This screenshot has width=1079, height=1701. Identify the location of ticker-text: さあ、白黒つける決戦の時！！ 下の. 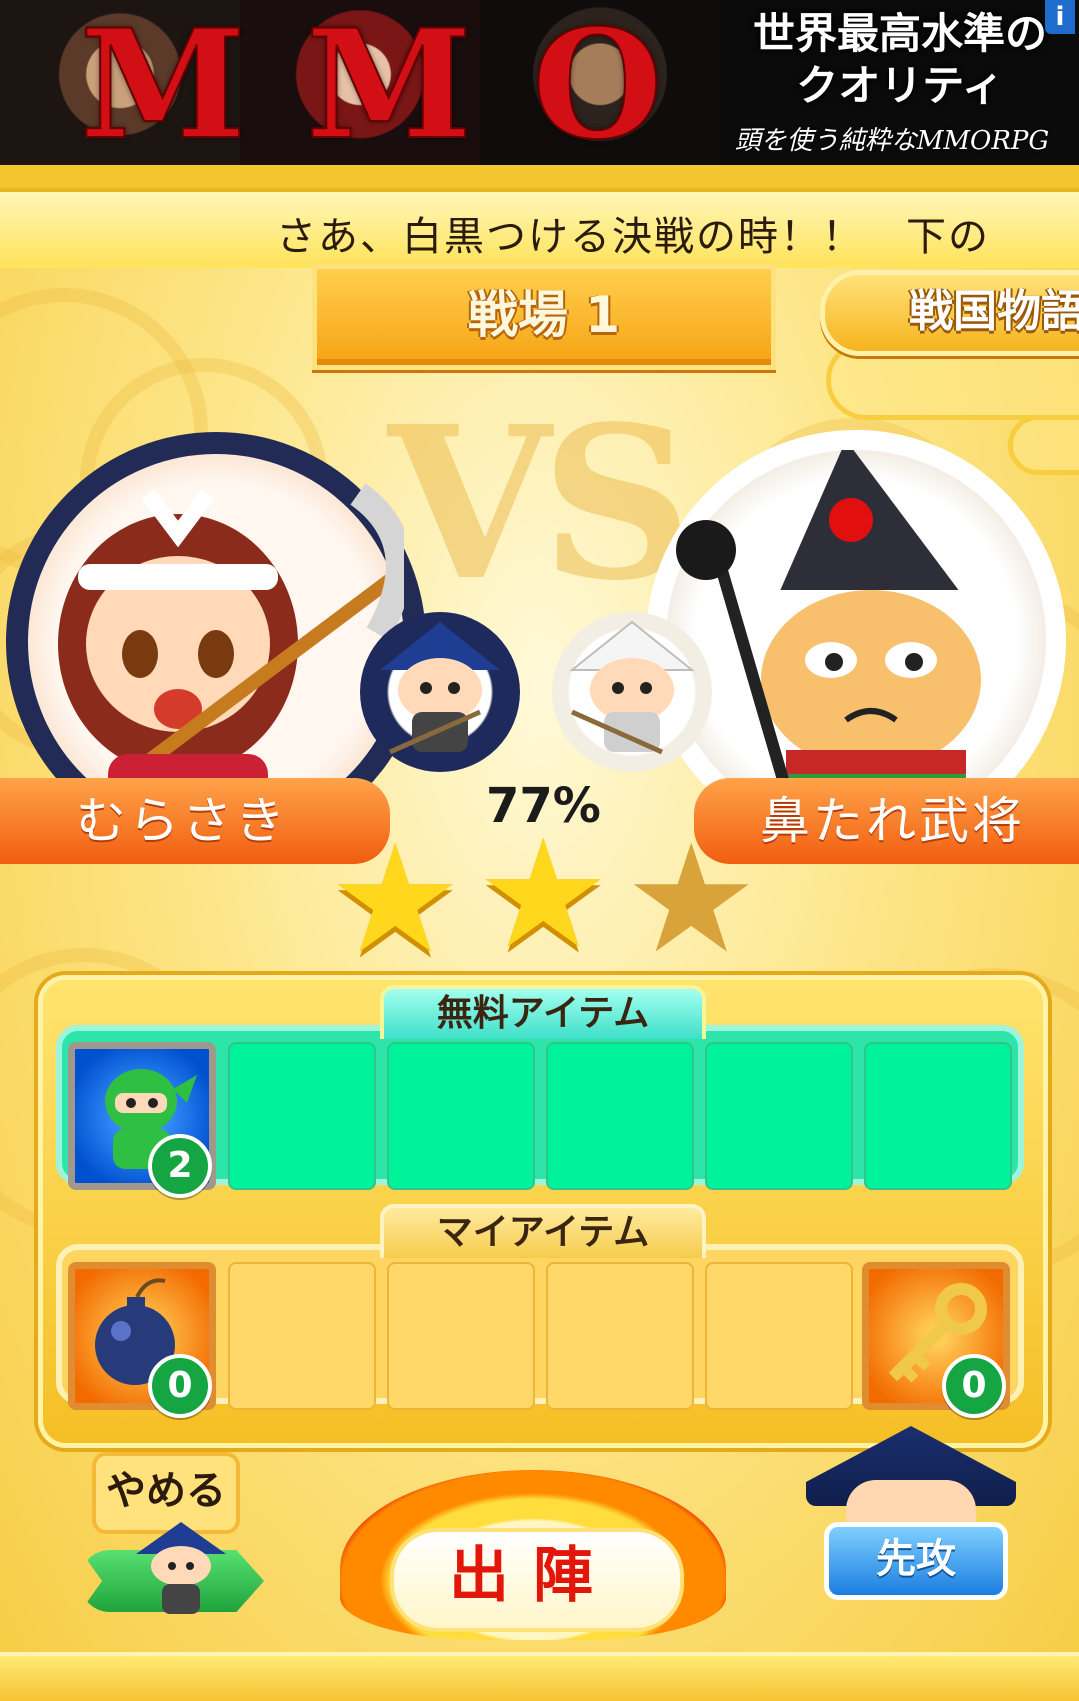
(633, 237).